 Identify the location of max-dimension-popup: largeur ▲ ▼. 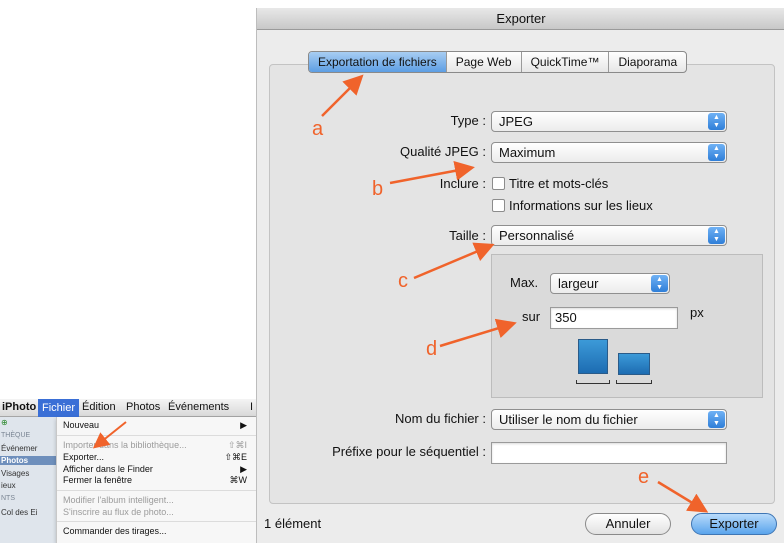
(610, 283).